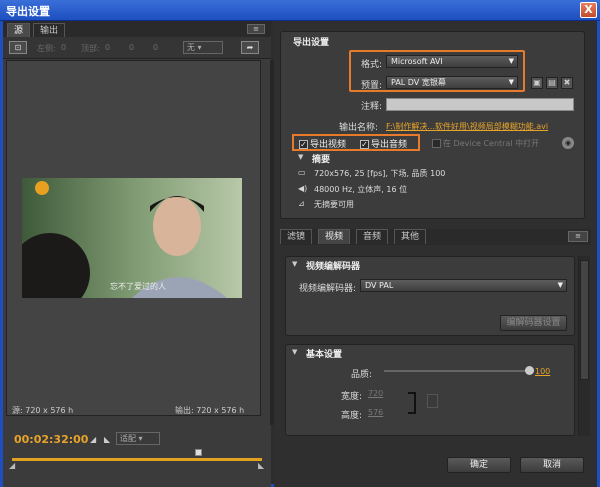 The width and height of the screenshot is (600, 487). I want to click on crop-icon: ⊡, so click(18, 47).